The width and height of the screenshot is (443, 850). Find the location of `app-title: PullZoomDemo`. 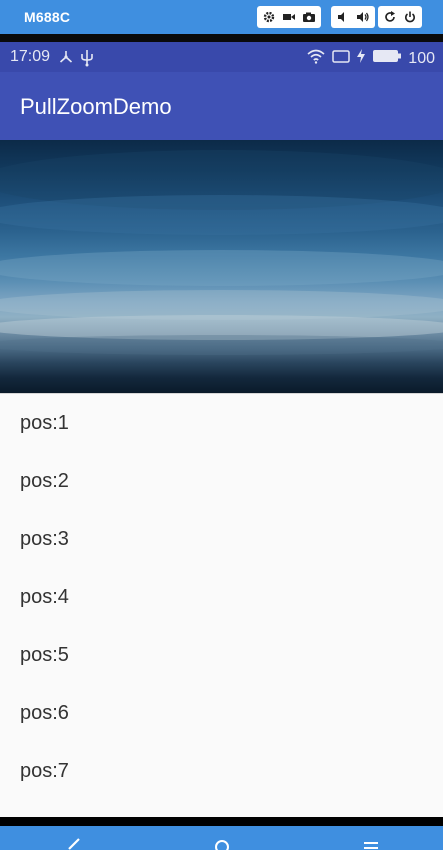

app-title: PullZoomDemo is located at coordinates (96, 106).